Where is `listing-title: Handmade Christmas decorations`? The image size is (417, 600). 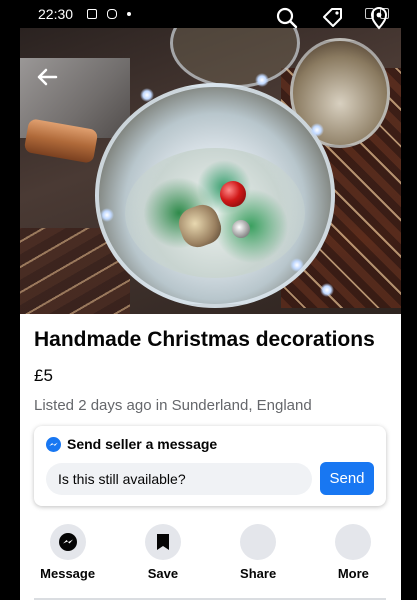 listing-title: Handmade Christmas decorations is located at coordinates (204, 339).